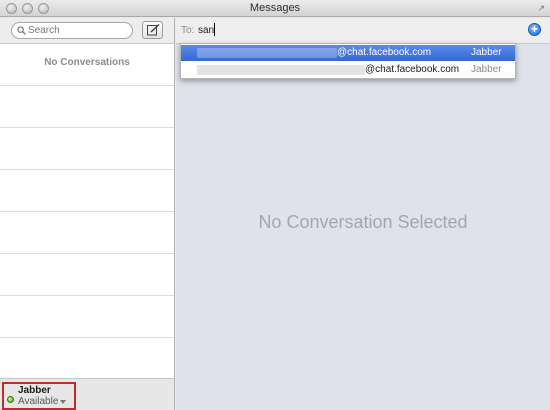 This screenshot has width=550, height=410. What do you see at coordinates (363, 222) in the screenshot?
I see `no-conversation-selected-label: No Conversation Selected` at bounding box center [363, 222].